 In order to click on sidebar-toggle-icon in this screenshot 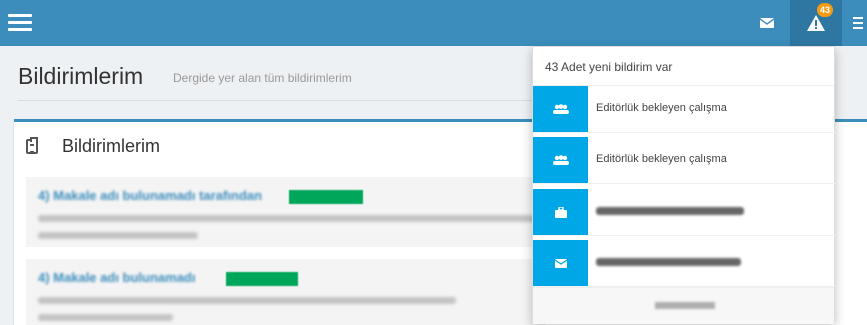, I will do `click(20, 23)`.